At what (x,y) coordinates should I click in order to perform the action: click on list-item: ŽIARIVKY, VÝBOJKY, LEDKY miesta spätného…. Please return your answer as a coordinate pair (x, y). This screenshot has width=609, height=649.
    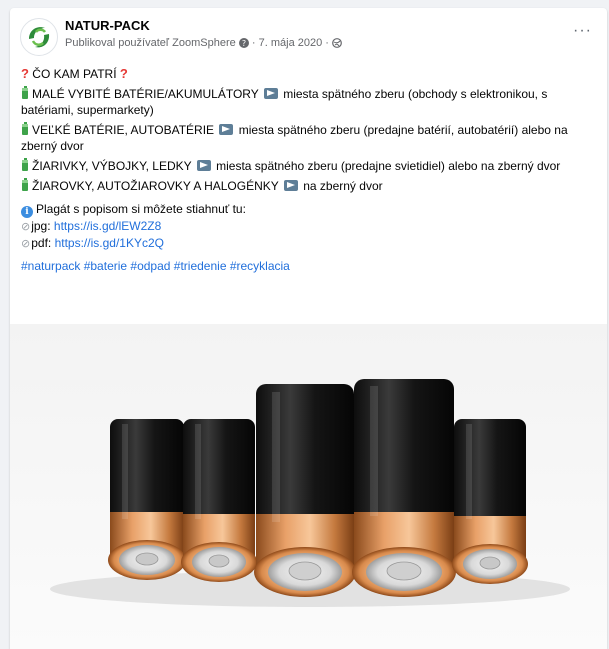
    Looking at the image, I should click on (312, 166).